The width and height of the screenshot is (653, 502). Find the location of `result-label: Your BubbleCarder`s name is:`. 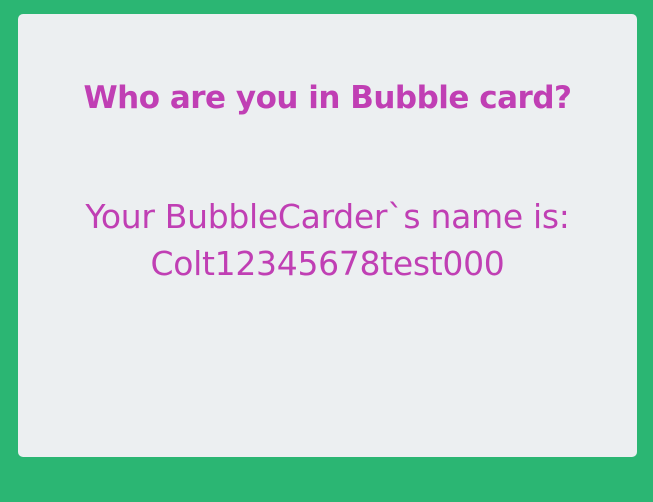

result-label: Your BubbleCarder`s name is: is located at coordinates (327, 216).